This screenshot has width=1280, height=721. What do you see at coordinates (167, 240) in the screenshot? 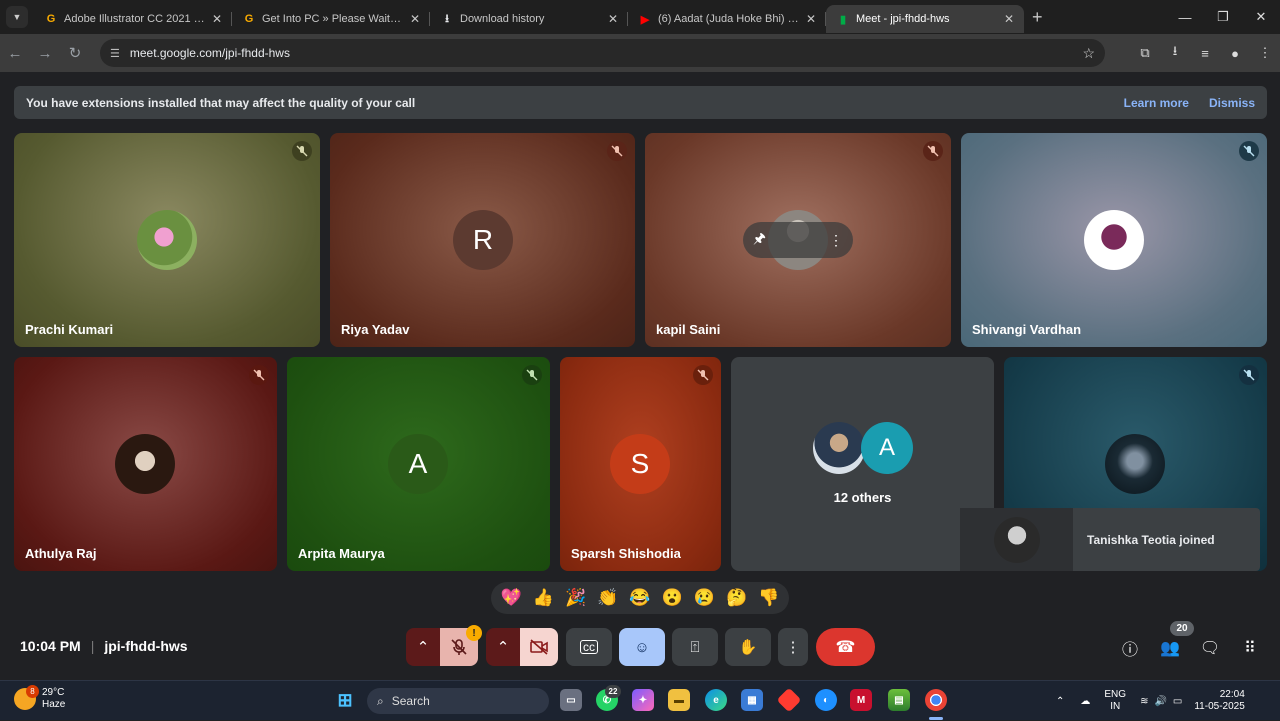
I see `participant-tile-prachi-kumari: Prachi Kumari` at bounding box center [167, 240].